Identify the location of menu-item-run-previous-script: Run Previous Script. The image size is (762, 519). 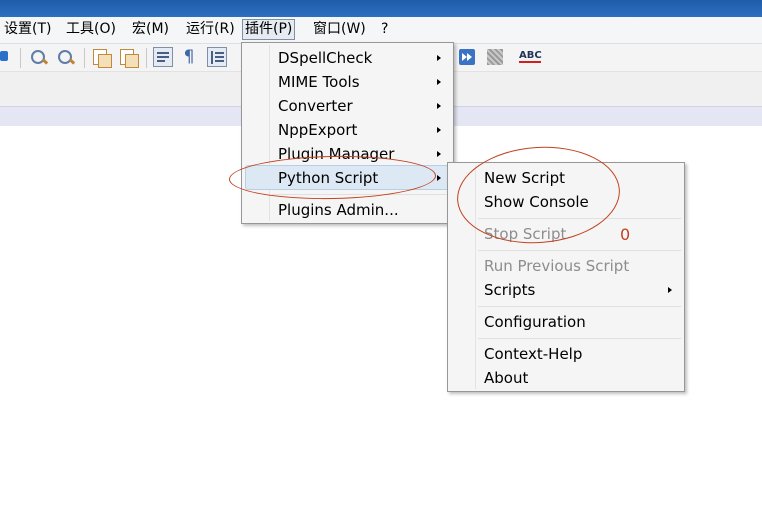
(557, 266).